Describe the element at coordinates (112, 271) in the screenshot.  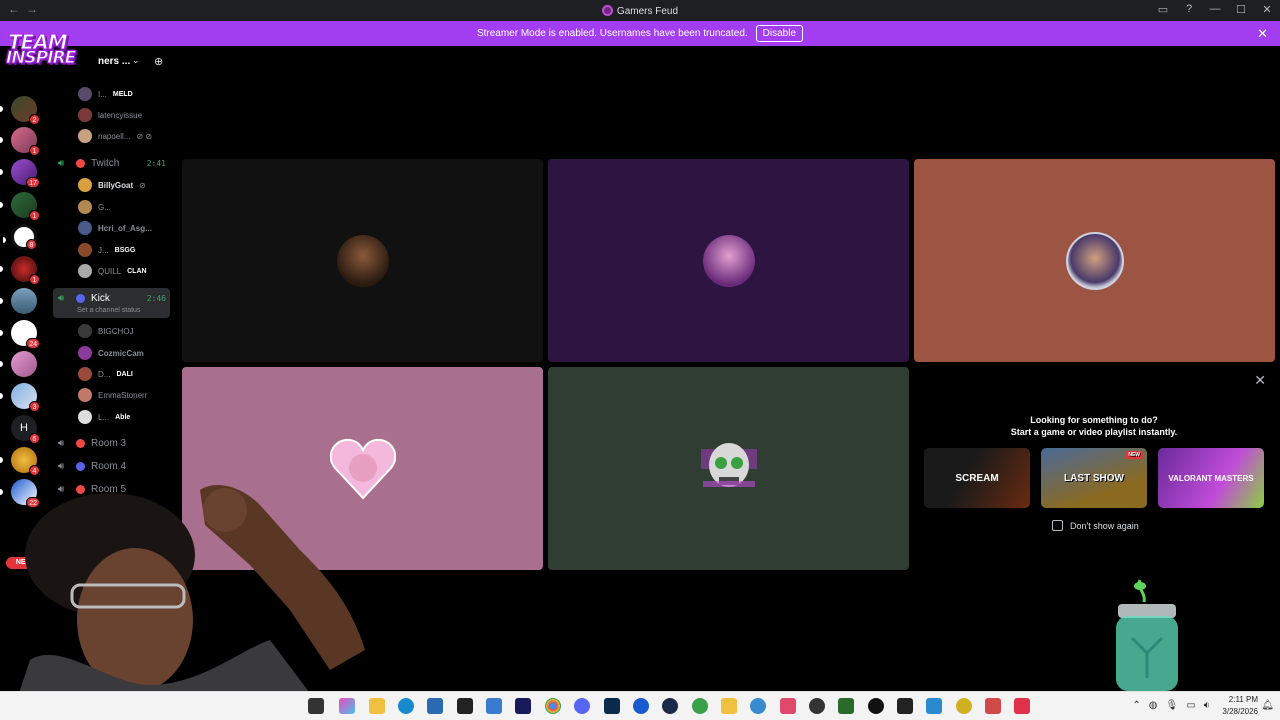
I see `list-item: QUILL CLAN` at that location.